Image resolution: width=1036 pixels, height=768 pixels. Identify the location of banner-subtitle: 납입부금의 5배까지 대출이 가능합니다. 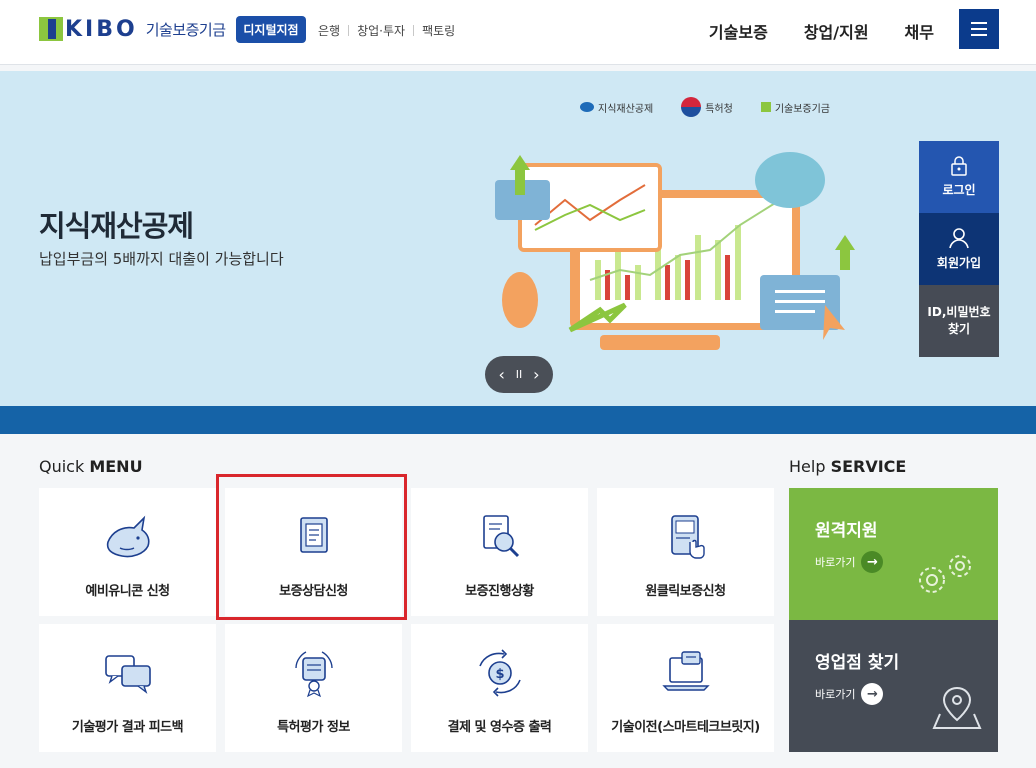
(161, 259).